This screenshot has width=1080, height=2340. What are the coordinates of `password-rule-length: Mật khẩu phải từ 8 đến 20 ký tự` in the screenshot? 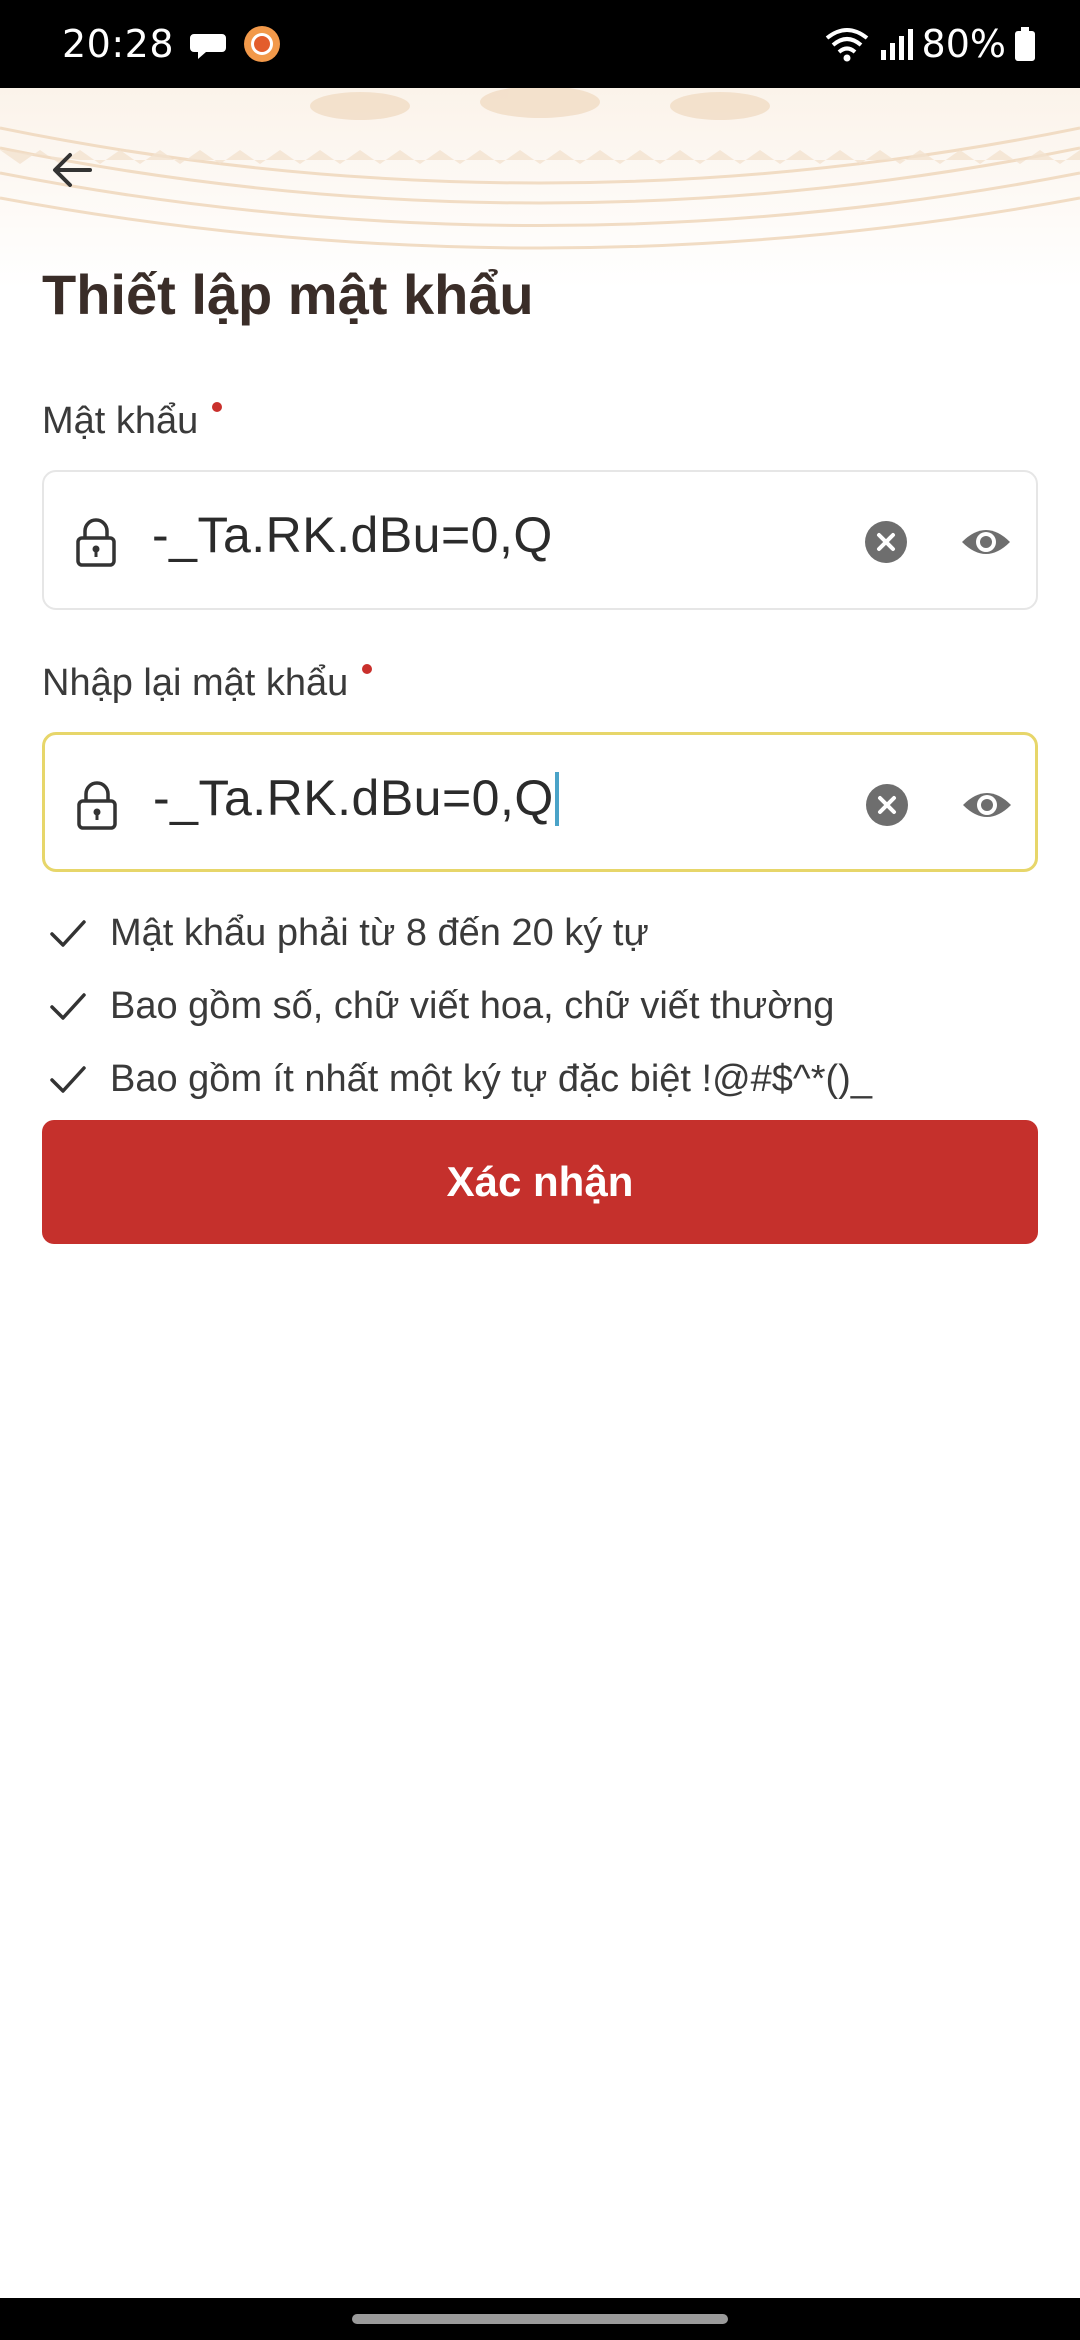 It's located at (348, 933).